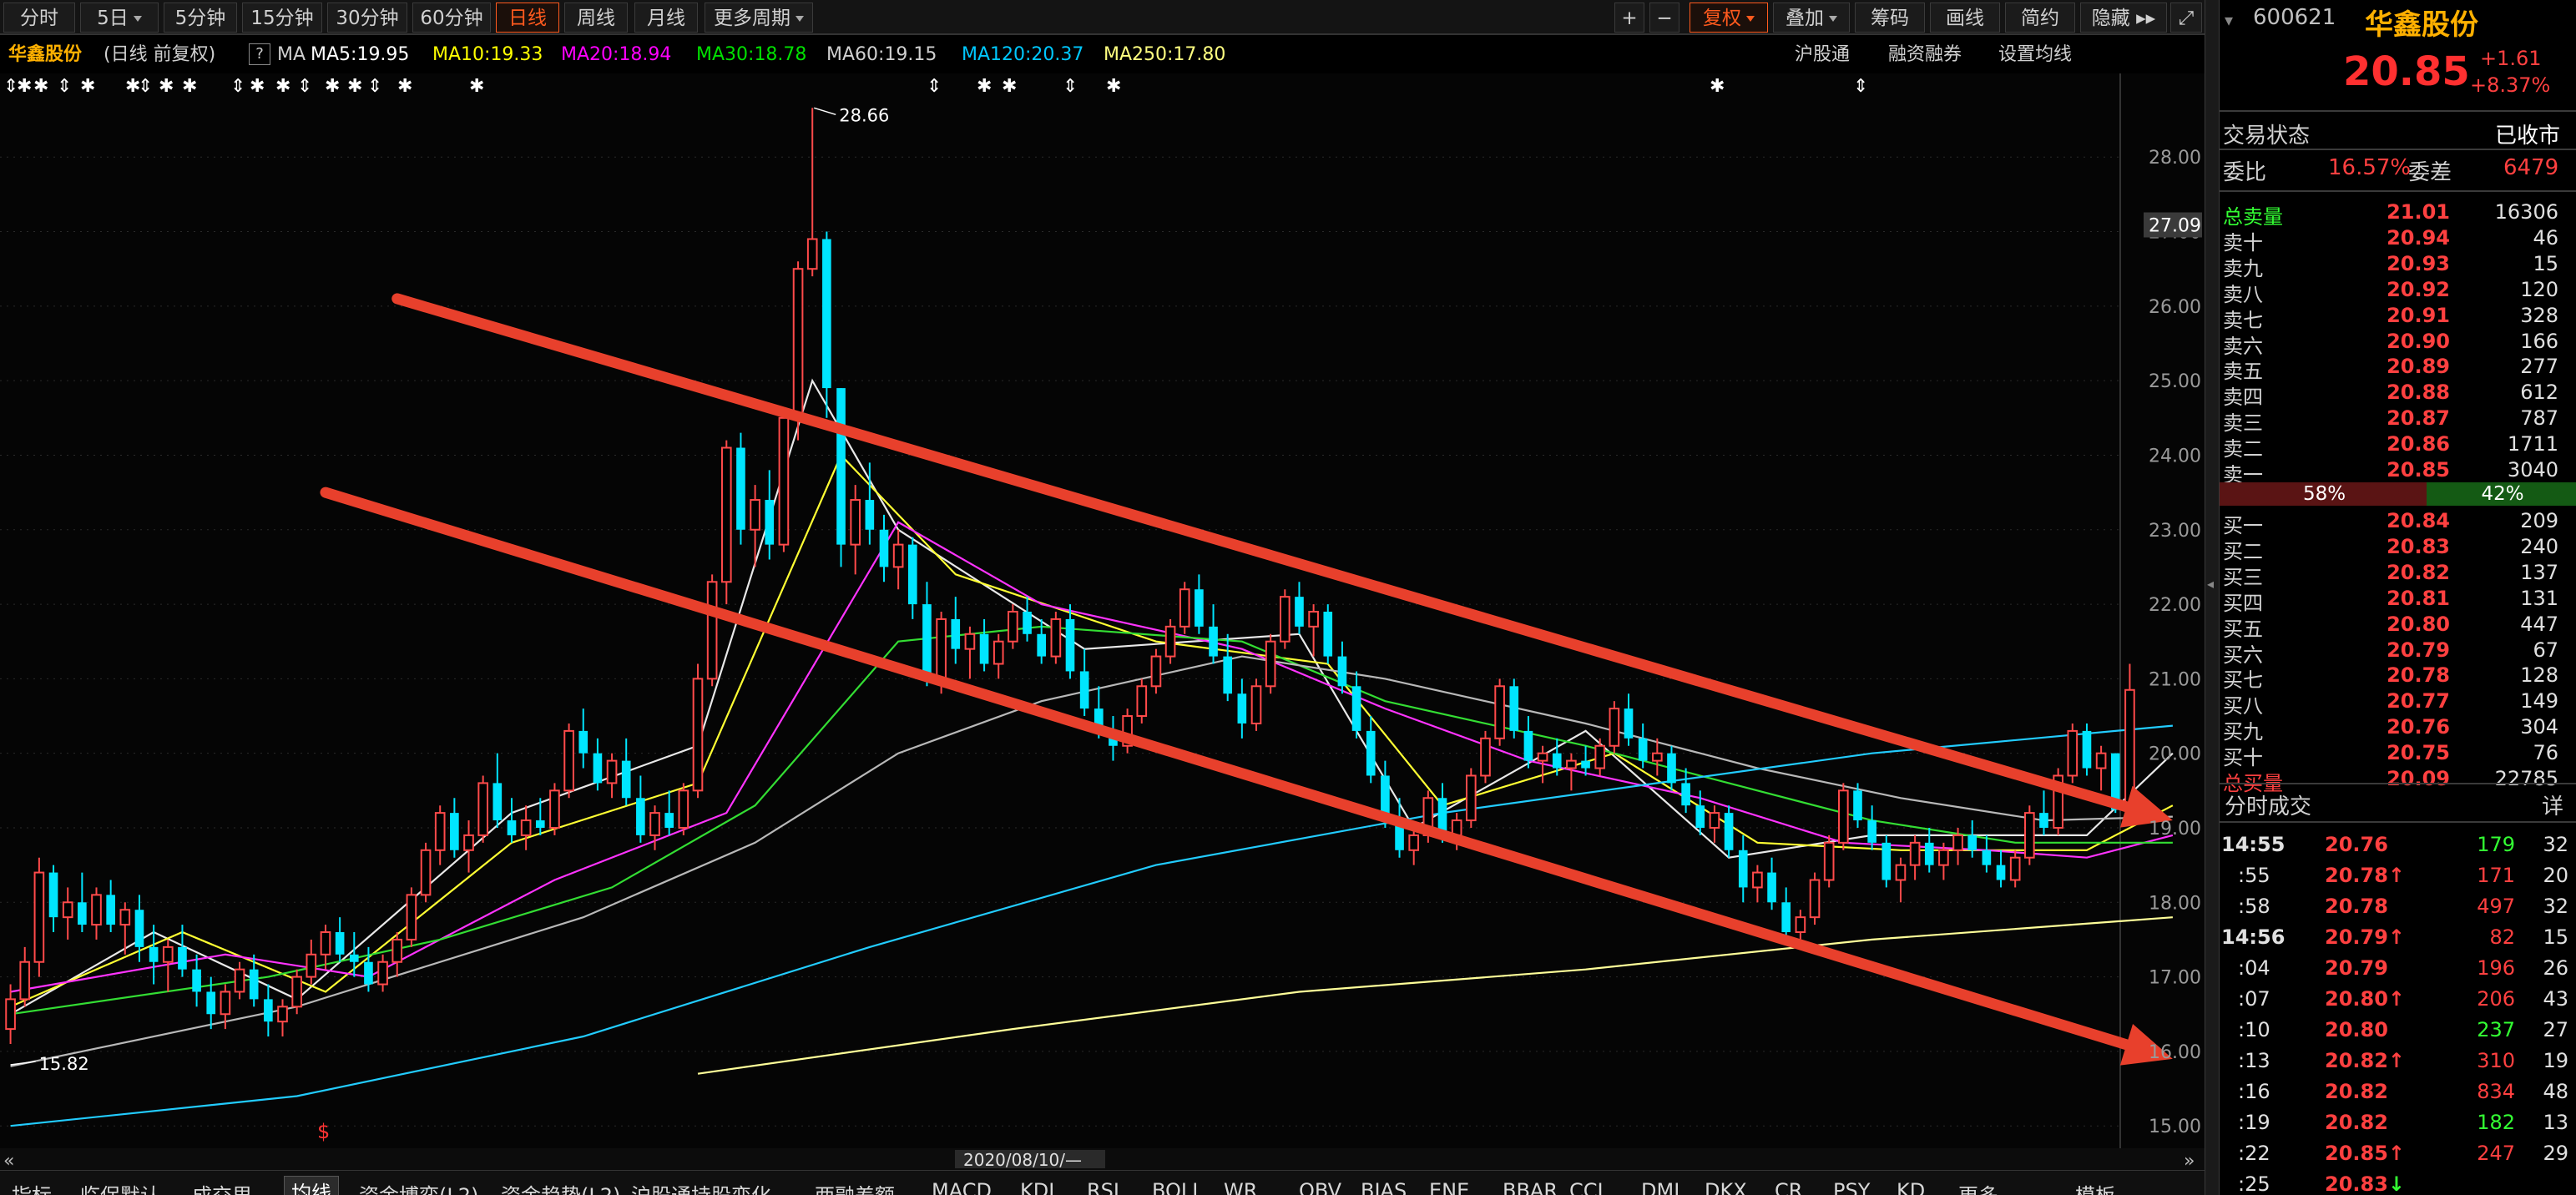  Describe the element at coordinates (560, 1187) in the screenshot. I see `indicator-tab: 资金趋势(L2)` at that location.